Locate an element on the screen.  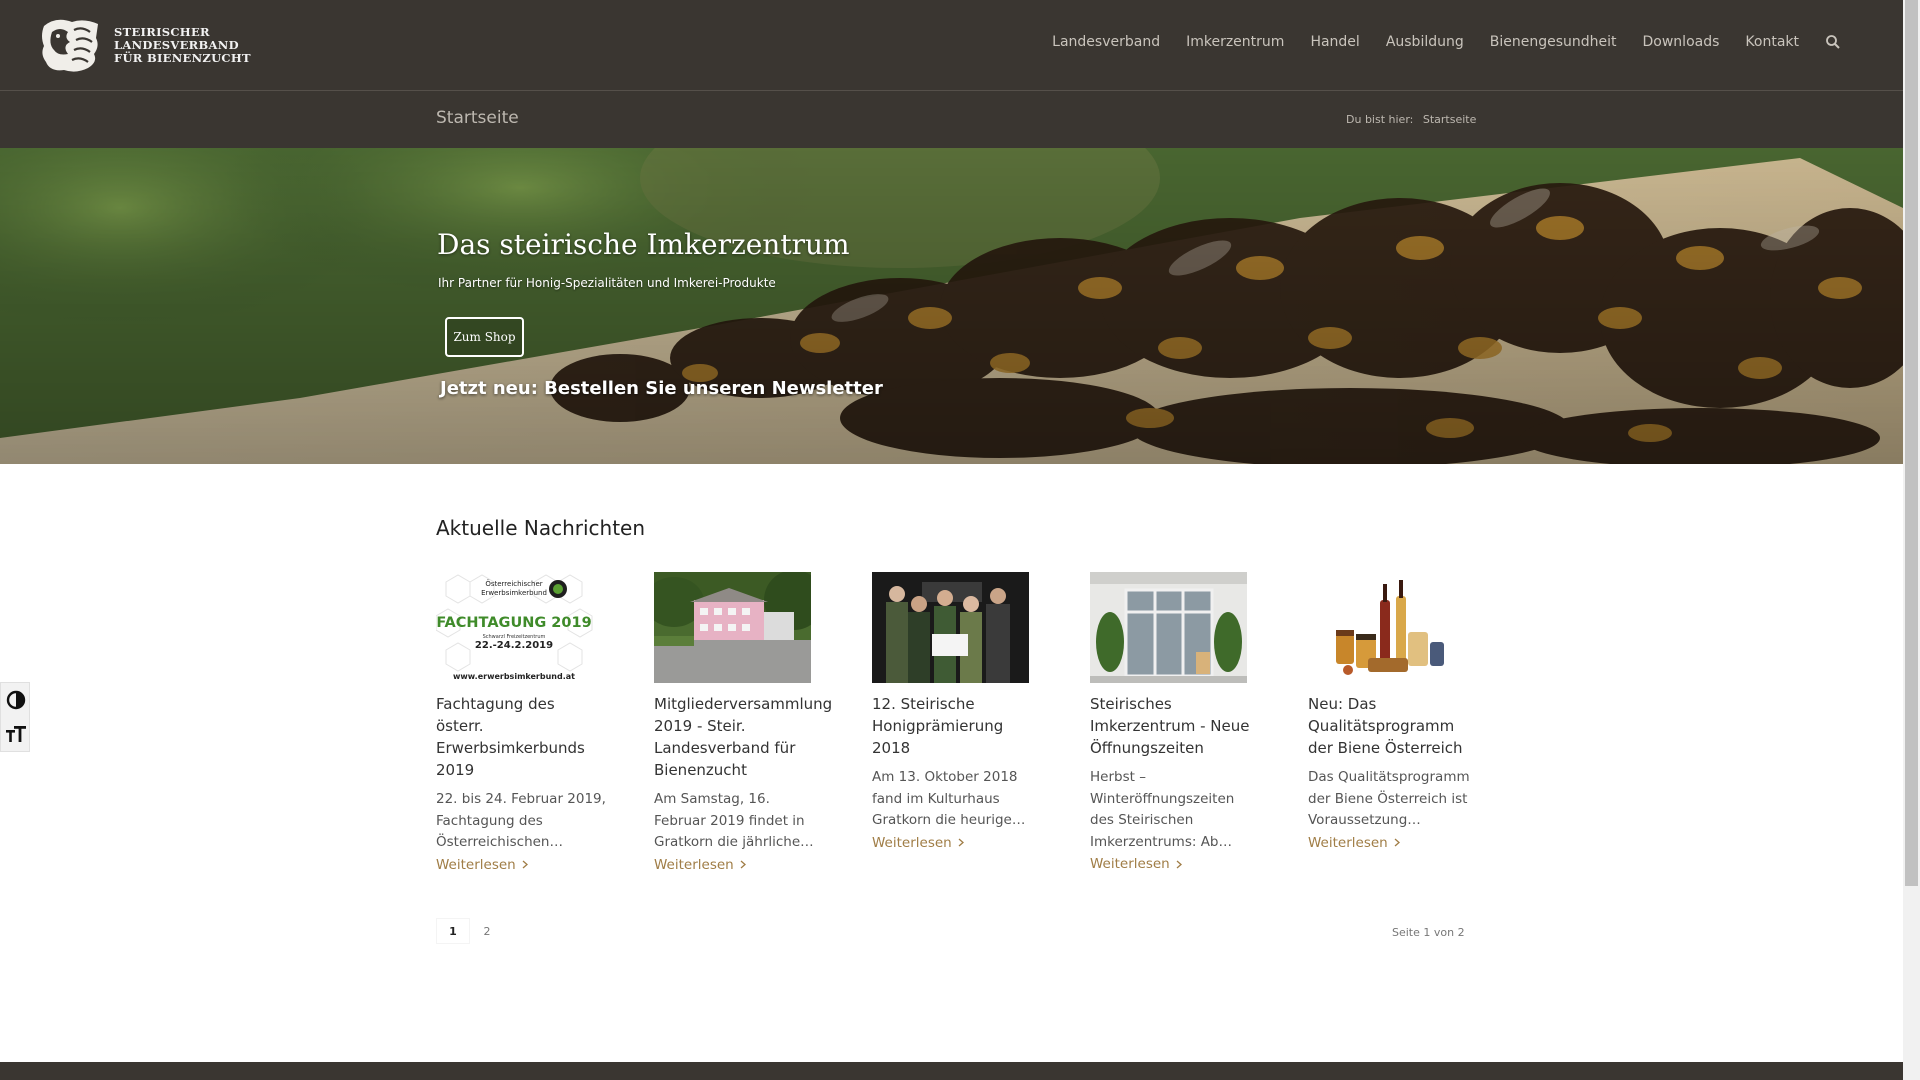
thumb-text-dates: 22.-24.2.2019 is located at coordinates (514, 645).